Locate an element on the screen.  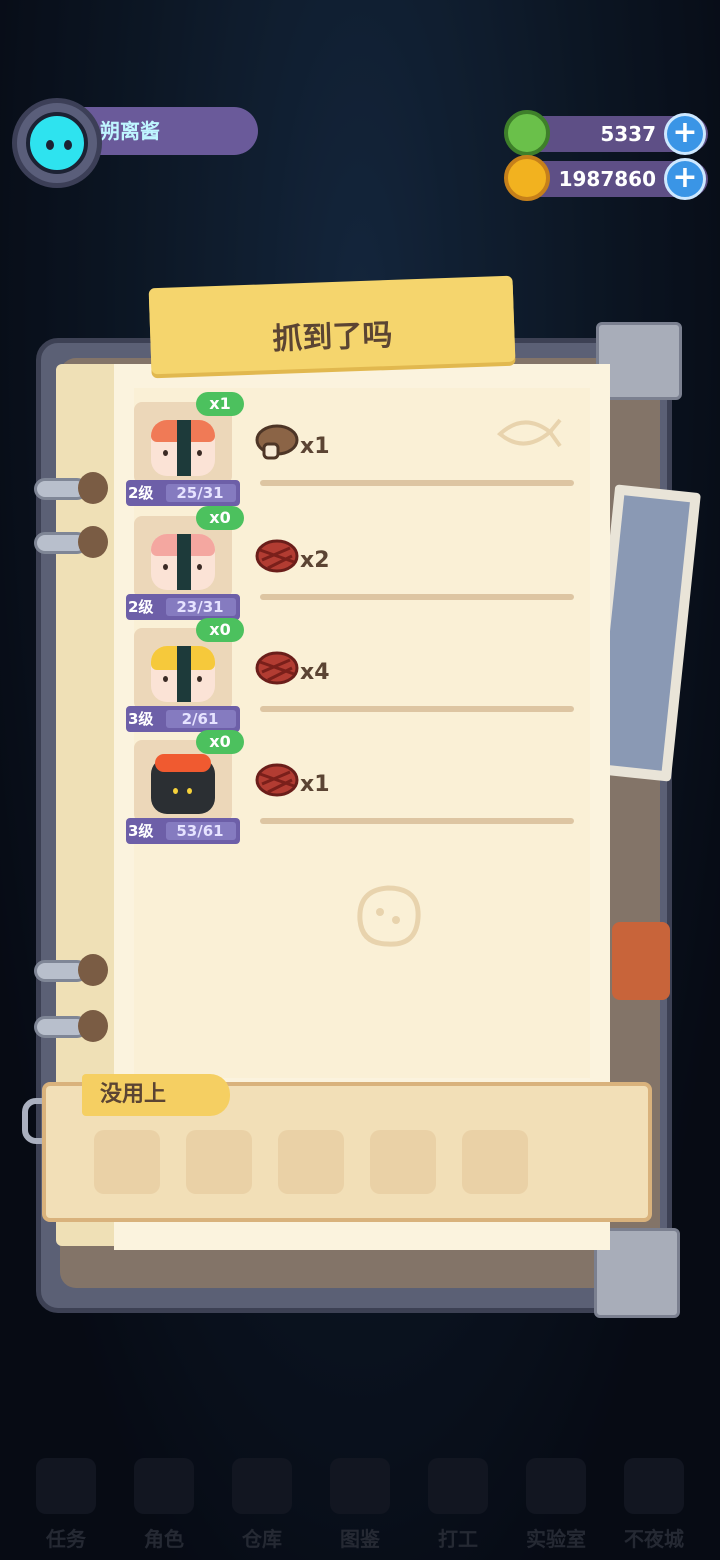
level-bar: 2级 25/31 is located at coordinates (183, 493).